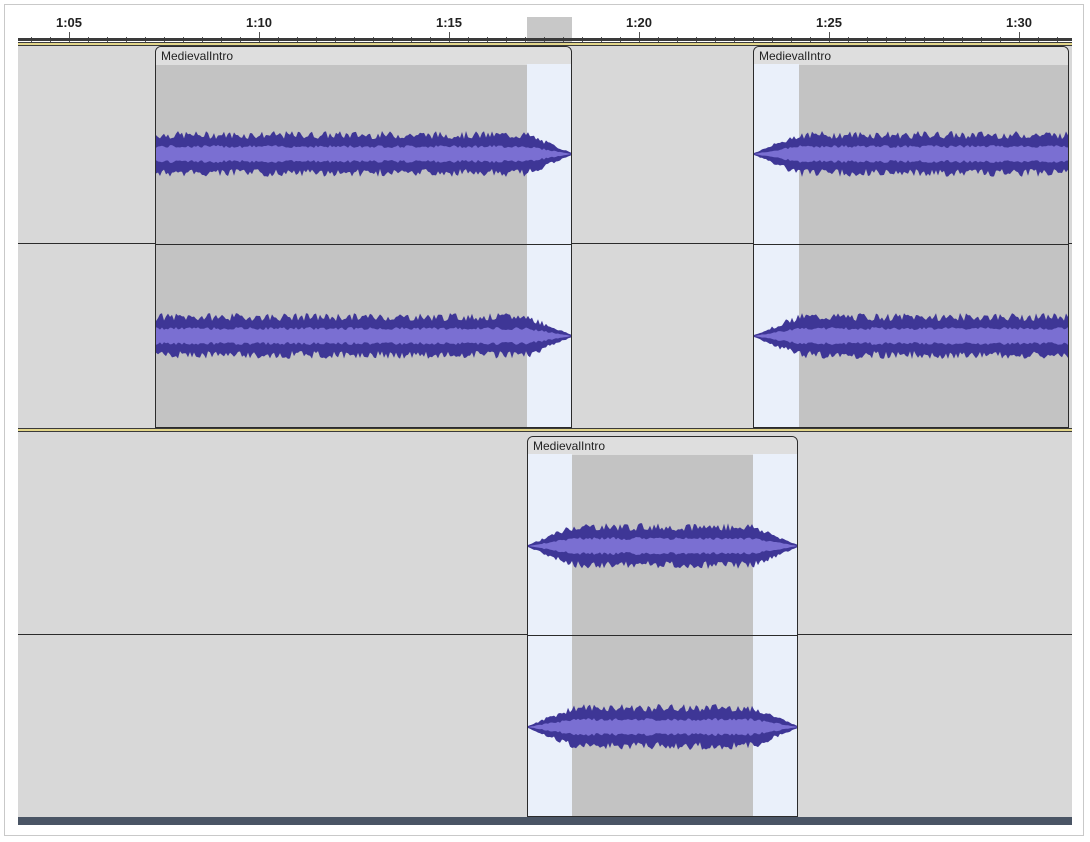 The width and height of the screenshot is (1090, 842). Describe the element at coordinates (449, 22) in the screenshot. I see `ruler-label-115: 1:15` at that location.